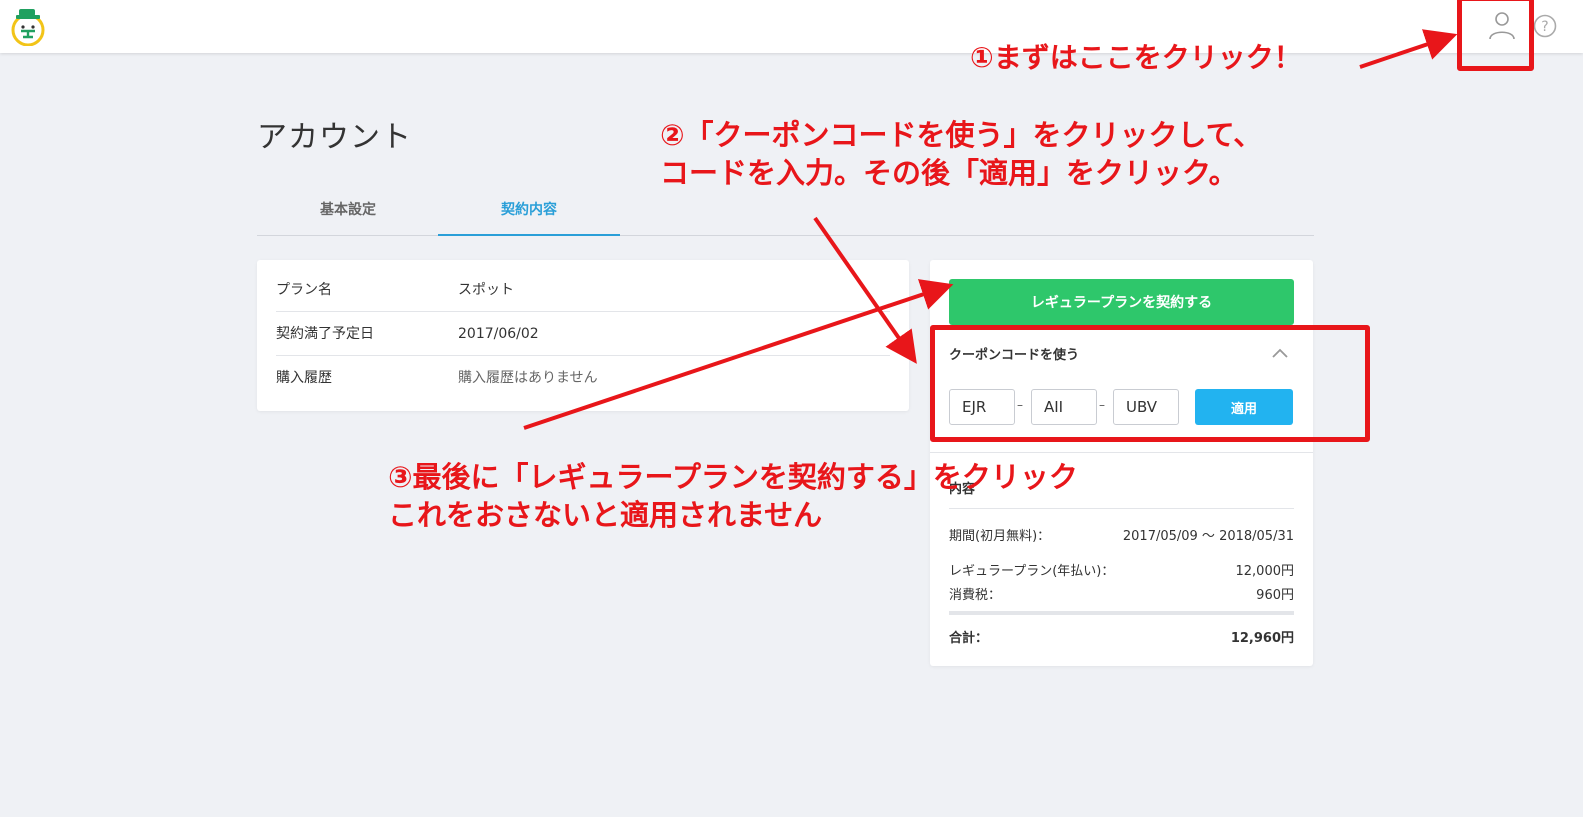  I want to click on info-label: プラン名, so click(304, 290).